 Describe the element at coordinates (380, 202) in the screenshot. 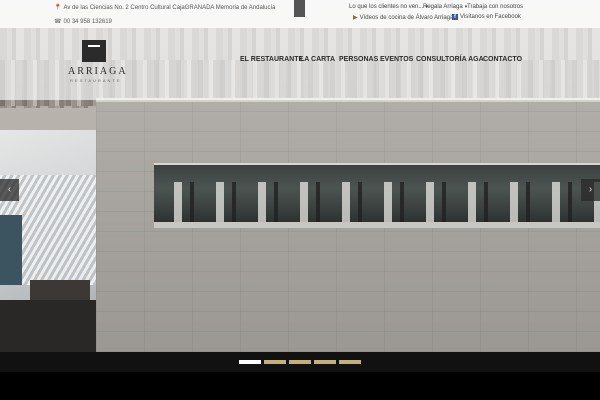

I see `restaurant-tables` at that location.